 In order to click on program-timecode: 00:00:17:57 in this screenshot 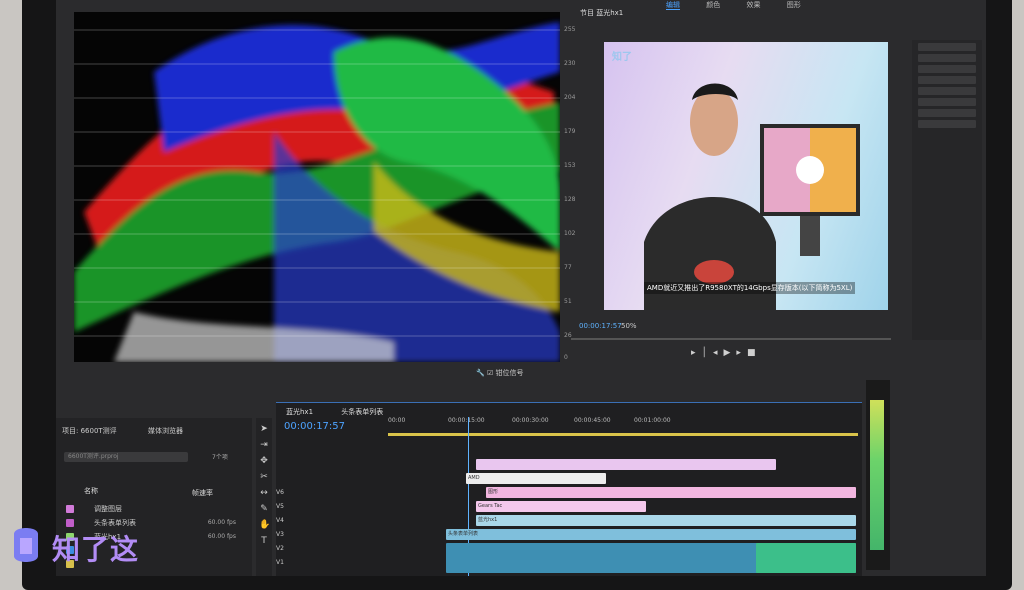, I will do `click(600, 326)`.